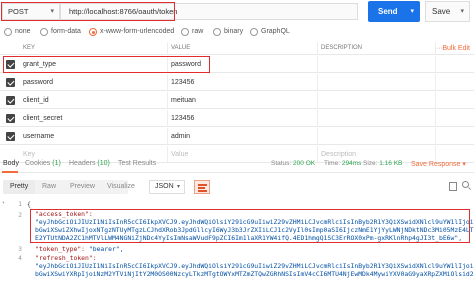 The width and height of the screenshot is (474, 282). I want to click on search-icon, so click(465, 184).